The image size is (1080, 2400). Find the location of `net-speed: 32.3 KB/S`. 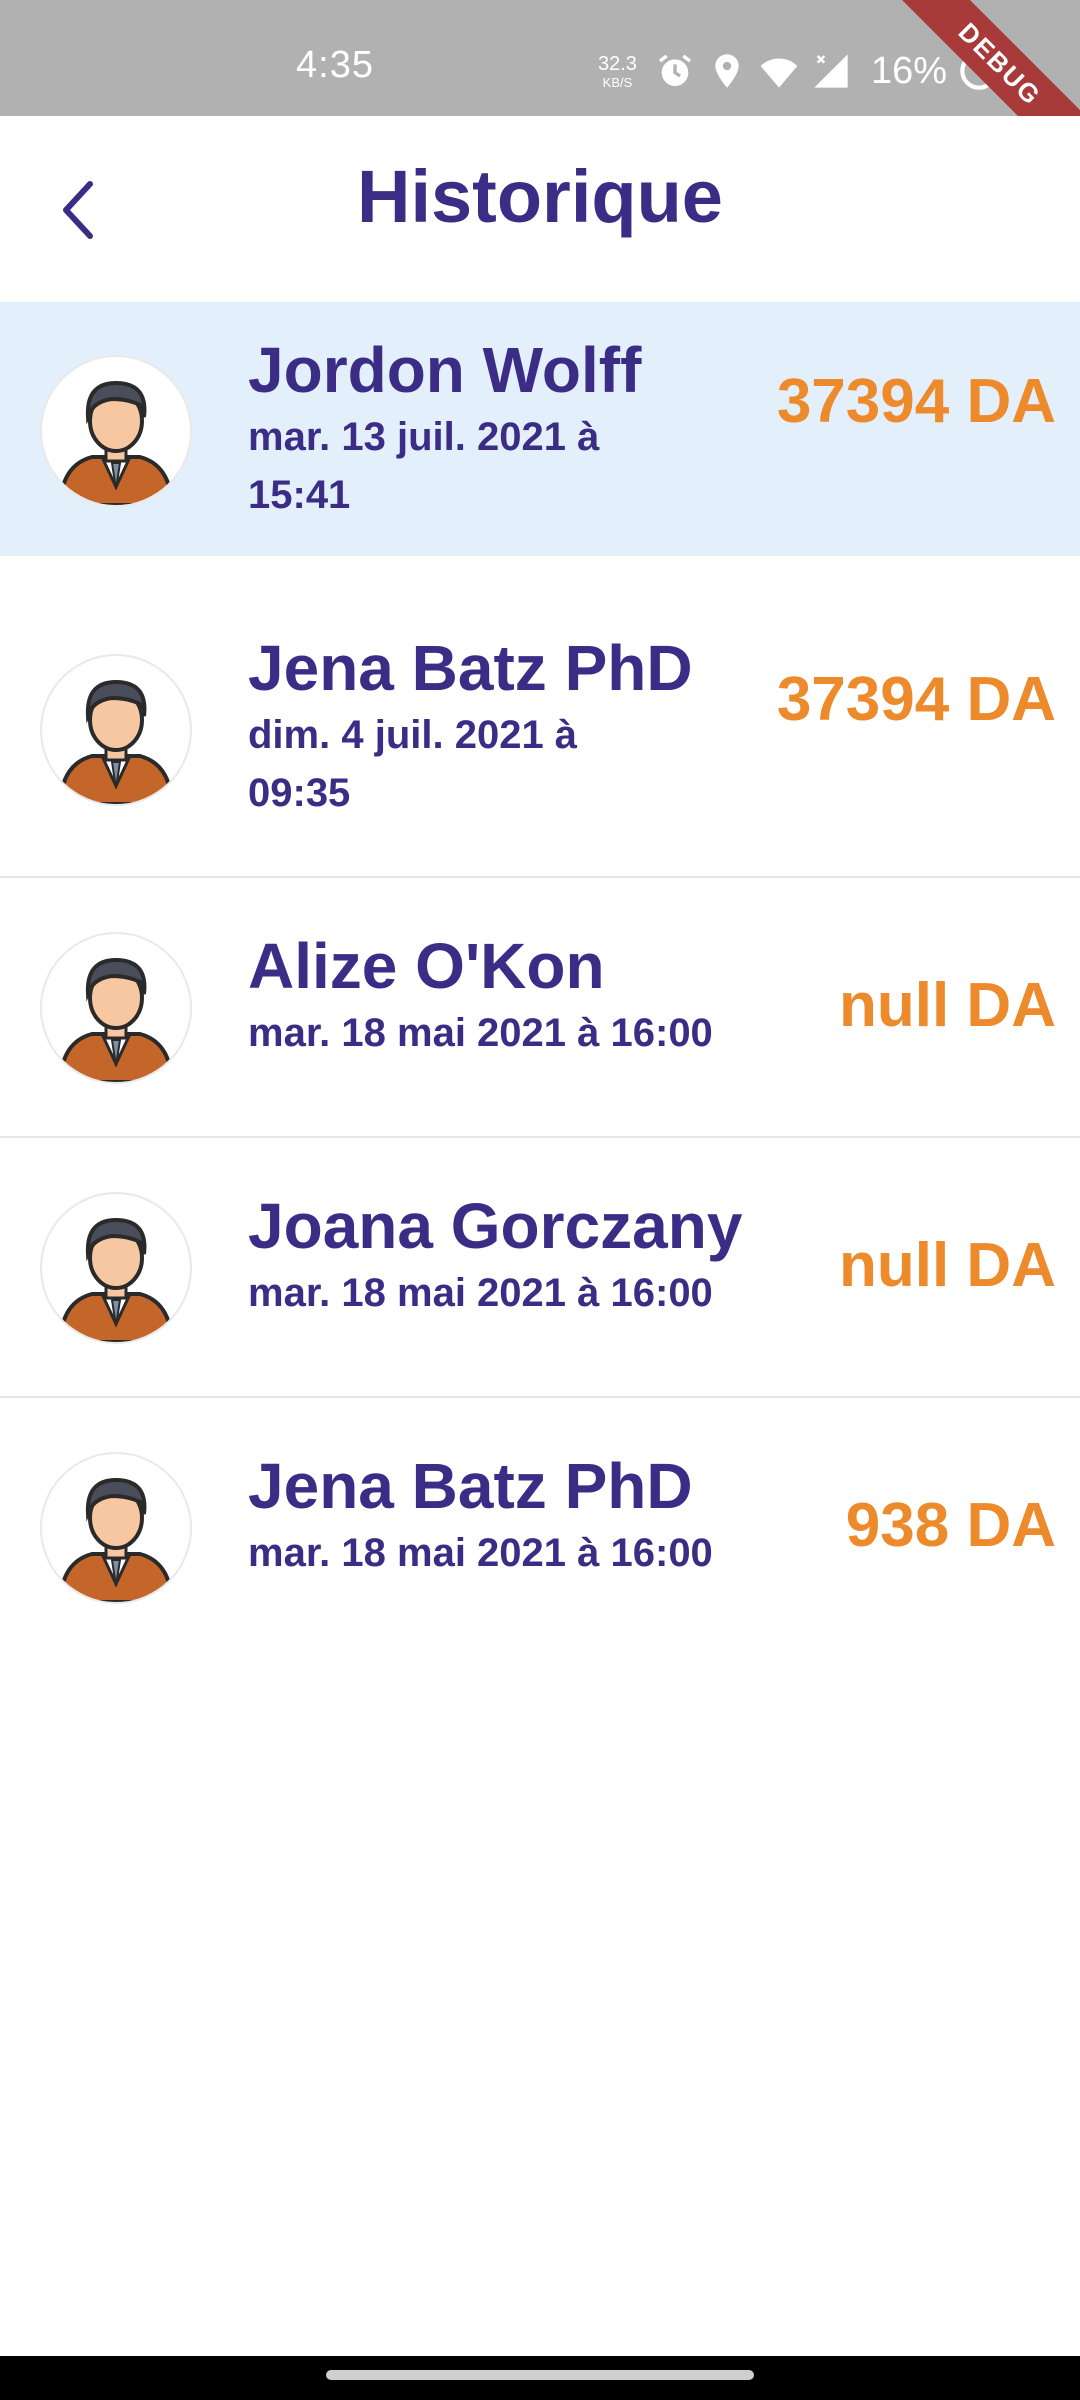

net-speed: 32.3 KB/S is located at coordinates (617, 71).